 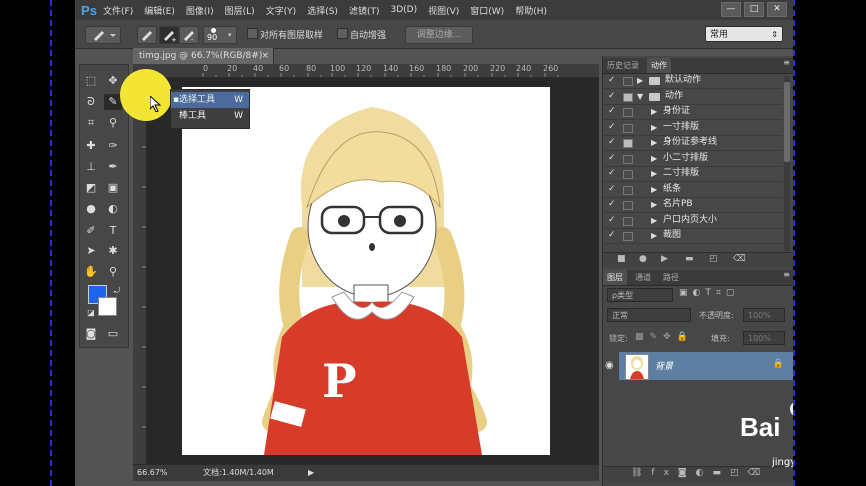 What do you see at coordinates (731, 9) in the screenshot?
I see `minimize-button: —` at bounding box center [731, 9].